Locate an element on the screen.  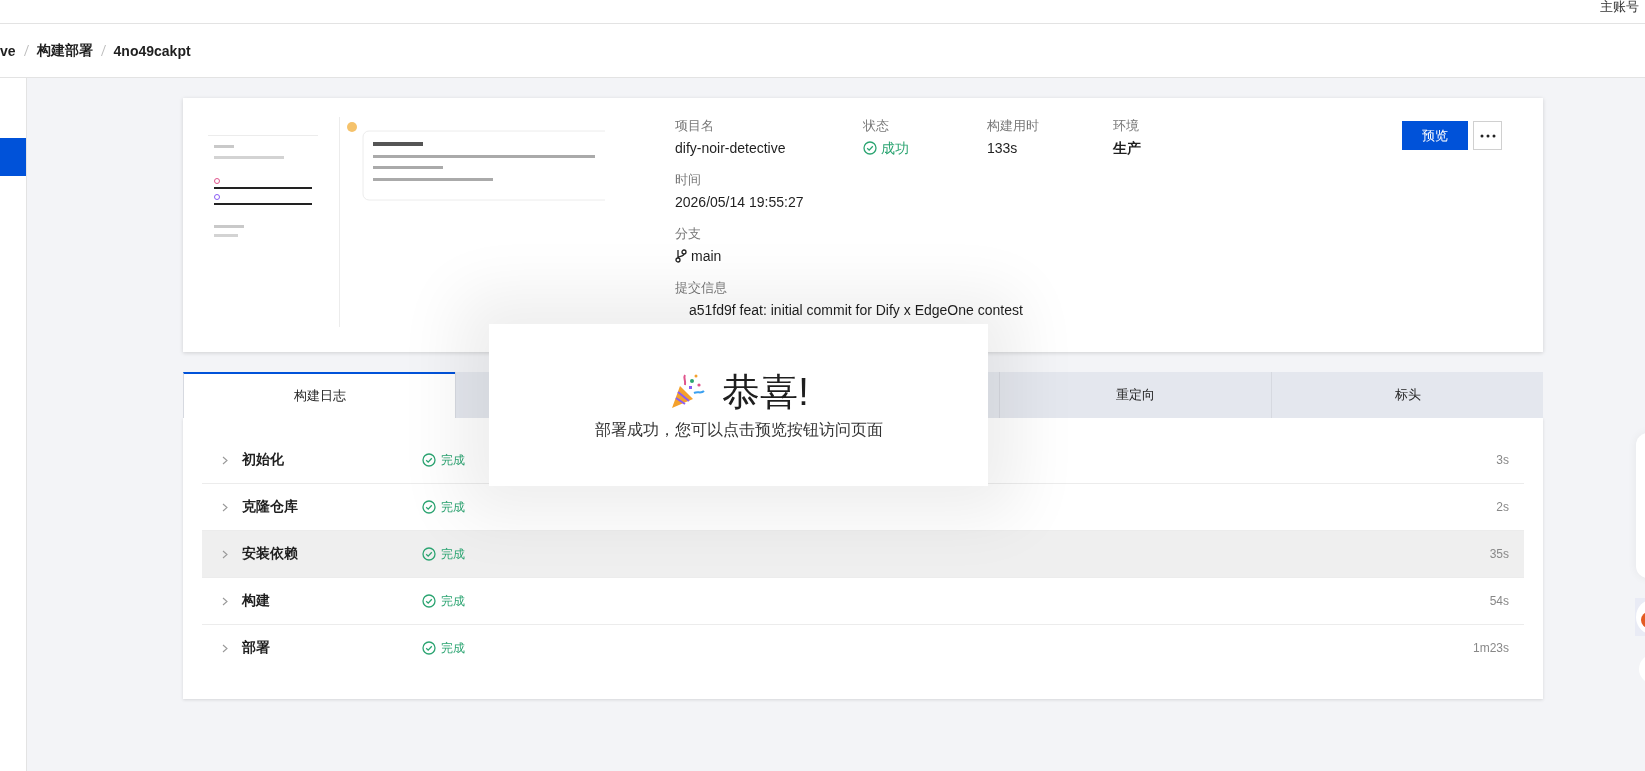
field-label: 状态 is located at coordinates (876, 126).